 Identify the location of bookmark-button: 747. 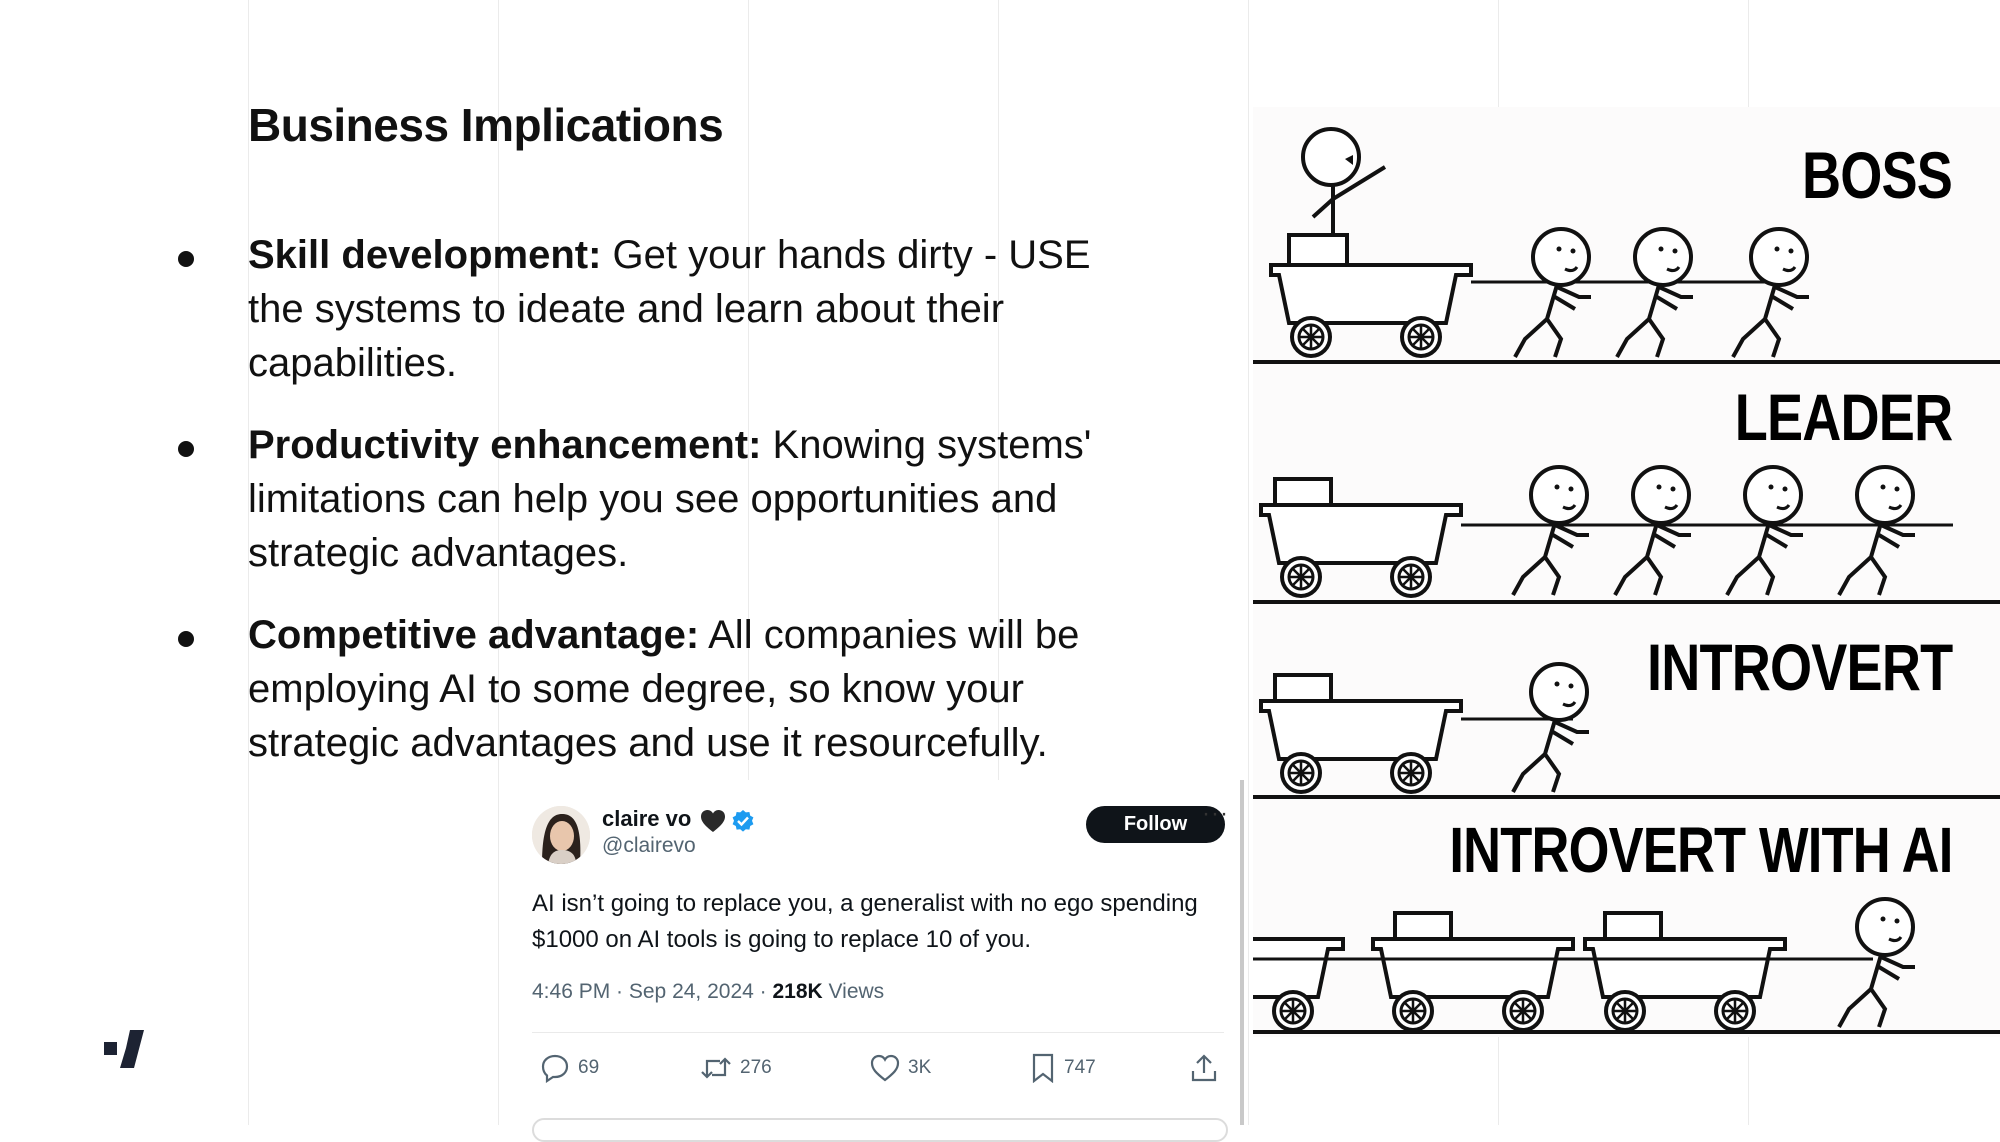
(1063, 1068).